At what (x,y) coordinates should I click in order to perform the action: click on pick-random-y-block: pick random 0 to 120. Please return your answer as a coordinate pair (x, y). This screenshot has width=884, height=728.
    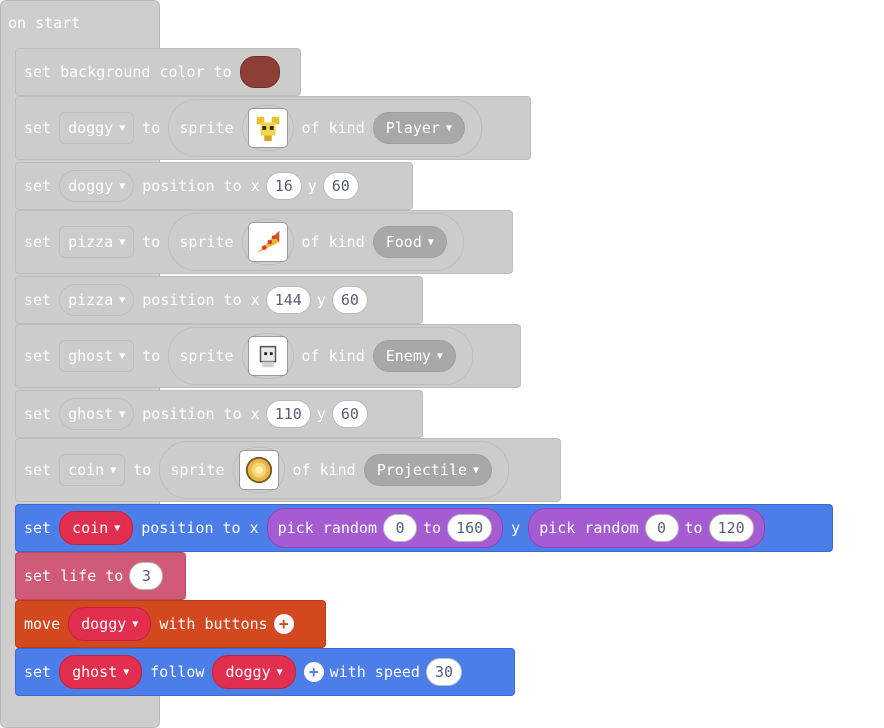
    Looking at the image, I should click on (646, 528).